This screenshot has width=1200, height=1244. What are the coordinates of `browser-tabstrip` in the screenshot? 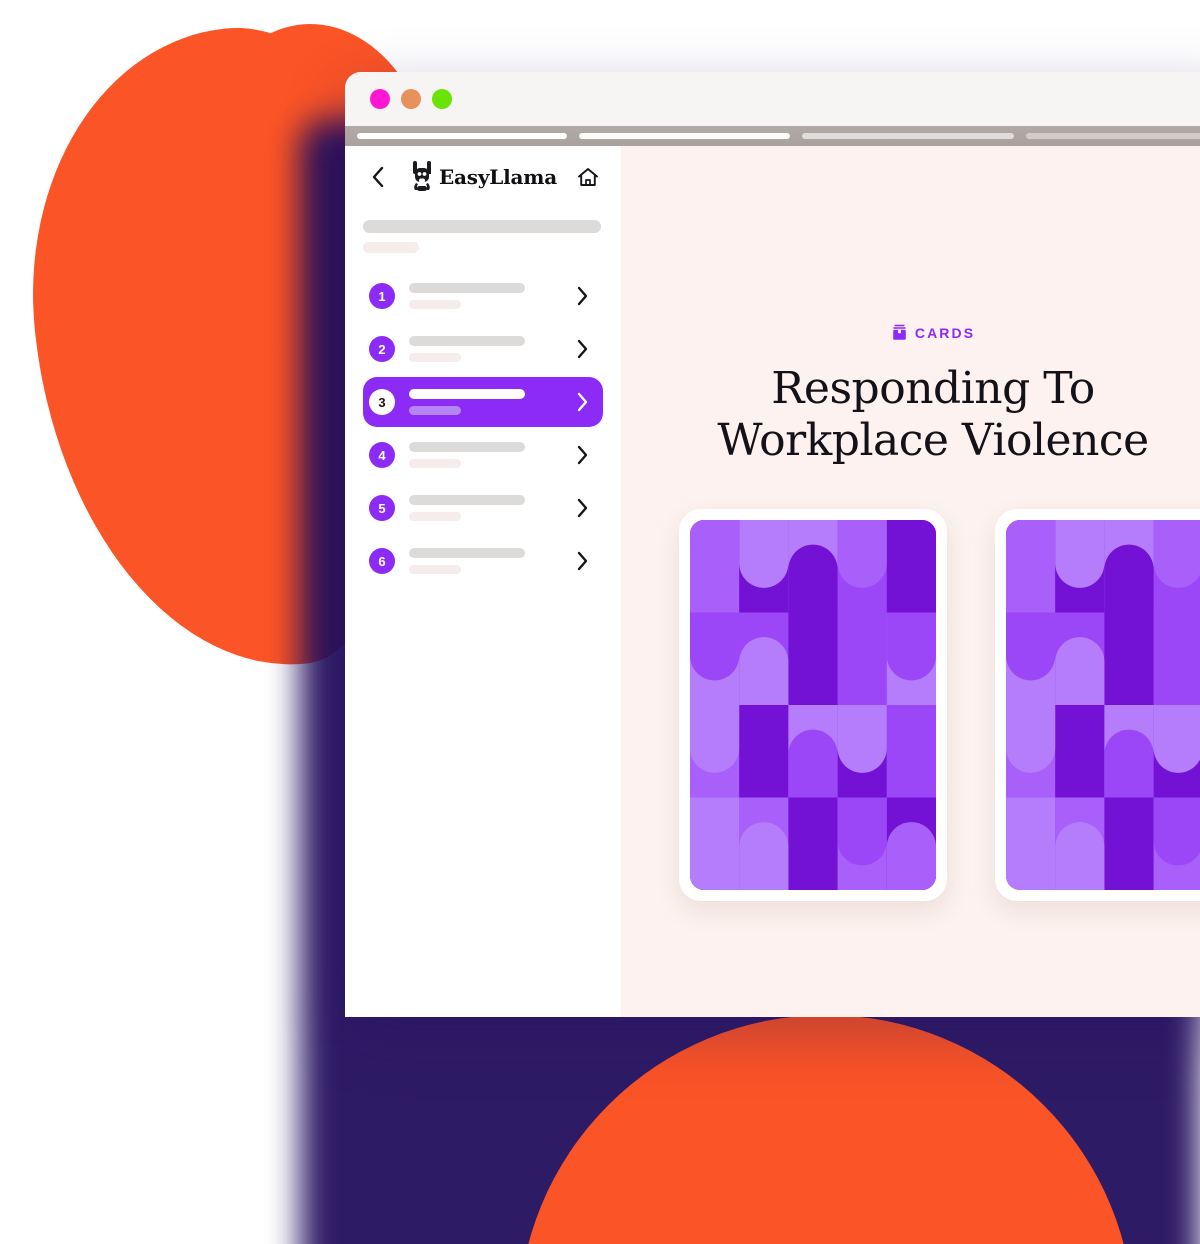 It's located at (772, 136).